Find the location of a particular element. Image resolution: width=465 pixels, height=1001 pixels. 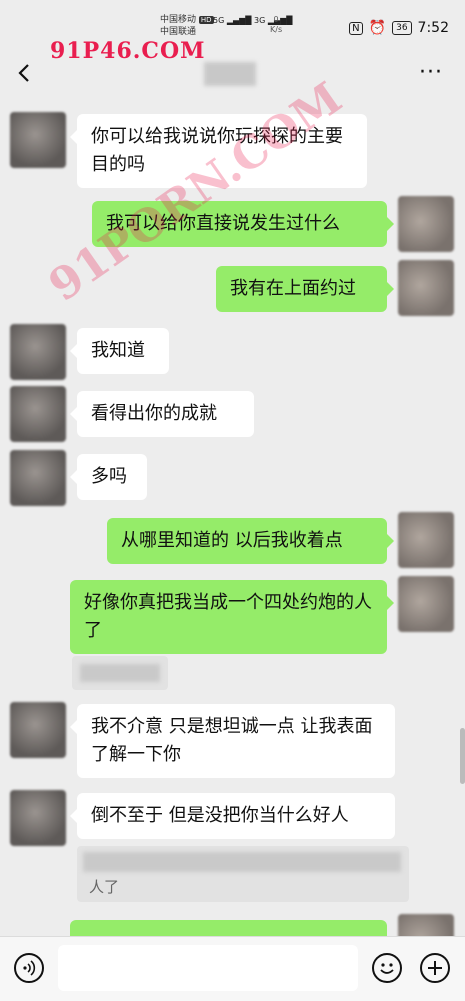

message-incoming: 看得出你的成就 is located at coordinates (162, 414).